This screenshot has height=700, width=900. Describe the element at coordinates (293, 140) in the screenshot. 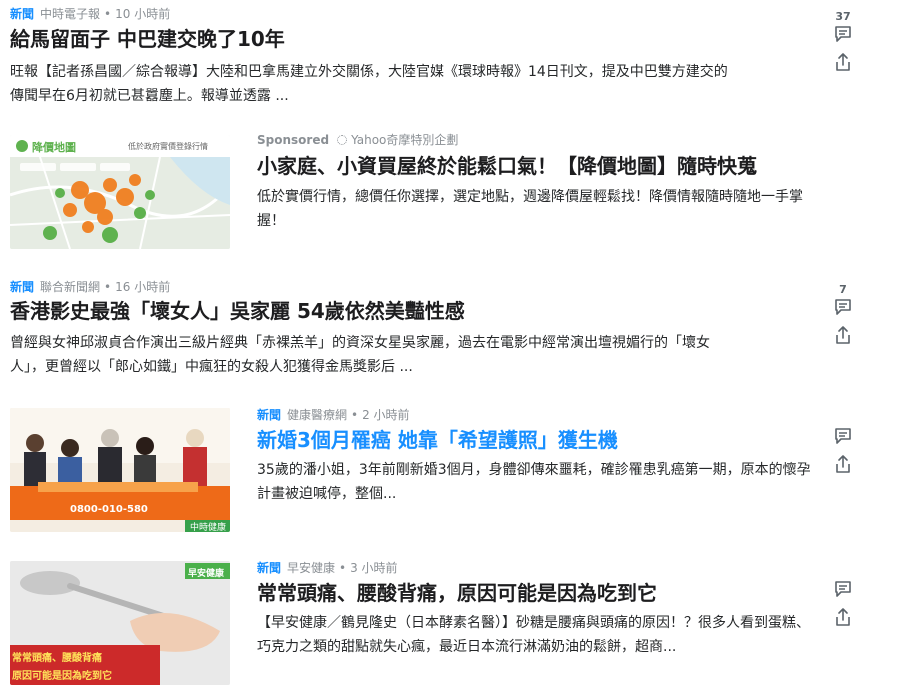

I see `sponsored-label: Sponsored` at that location.